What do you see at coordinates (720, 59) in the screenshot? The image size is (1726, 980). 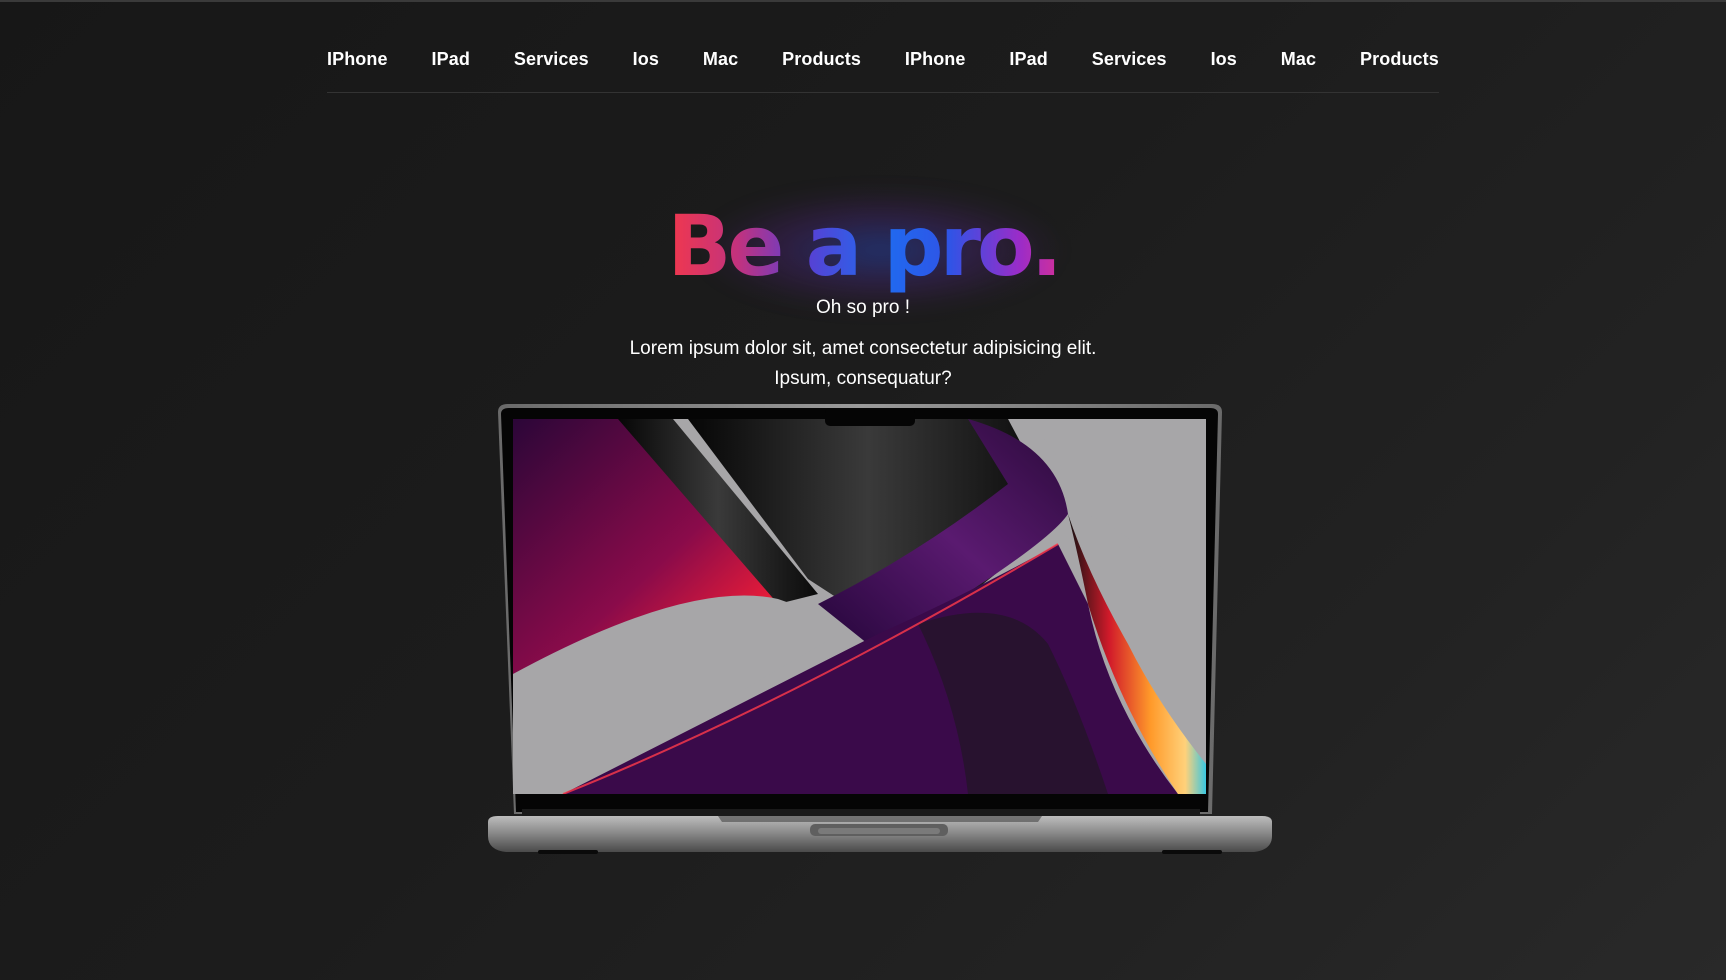 I see `nav-link-mac: Mac` at bounding box center [720, 59].